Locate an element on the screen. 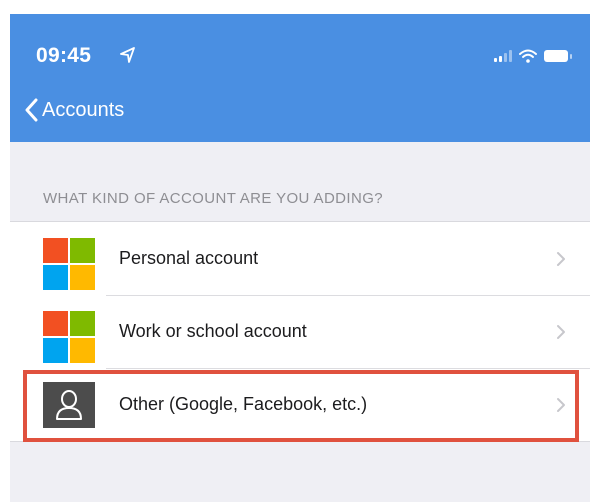  battery-icon is located at coordinates (558, 56).